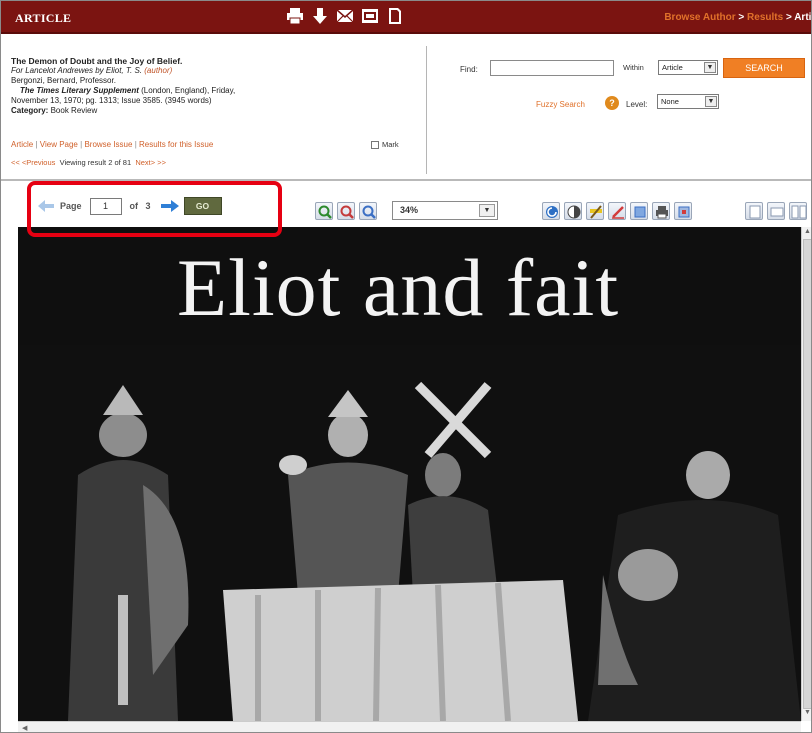 This screenshot has height=733, width=812. Describe the element at coordinates (43, 18) in the screenshot. I see `page-title: ARTICLE` at that location.